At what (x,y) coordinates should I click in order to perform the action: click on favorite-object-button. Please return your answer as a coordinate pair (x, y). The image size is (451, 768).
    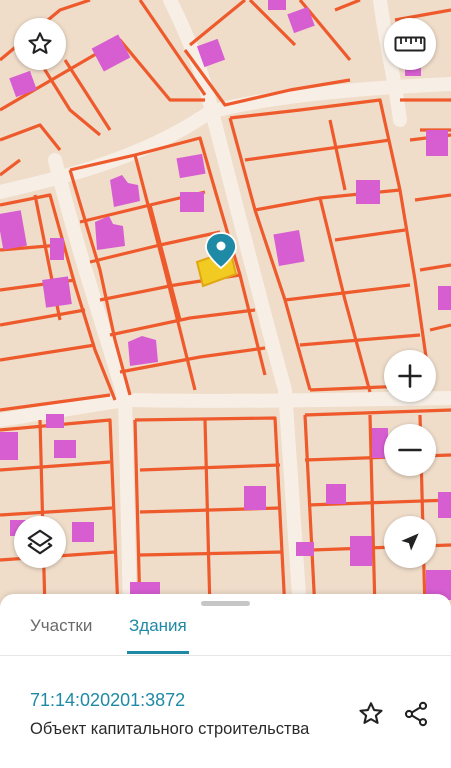
    Looking at the image, I should click on (371, 714).